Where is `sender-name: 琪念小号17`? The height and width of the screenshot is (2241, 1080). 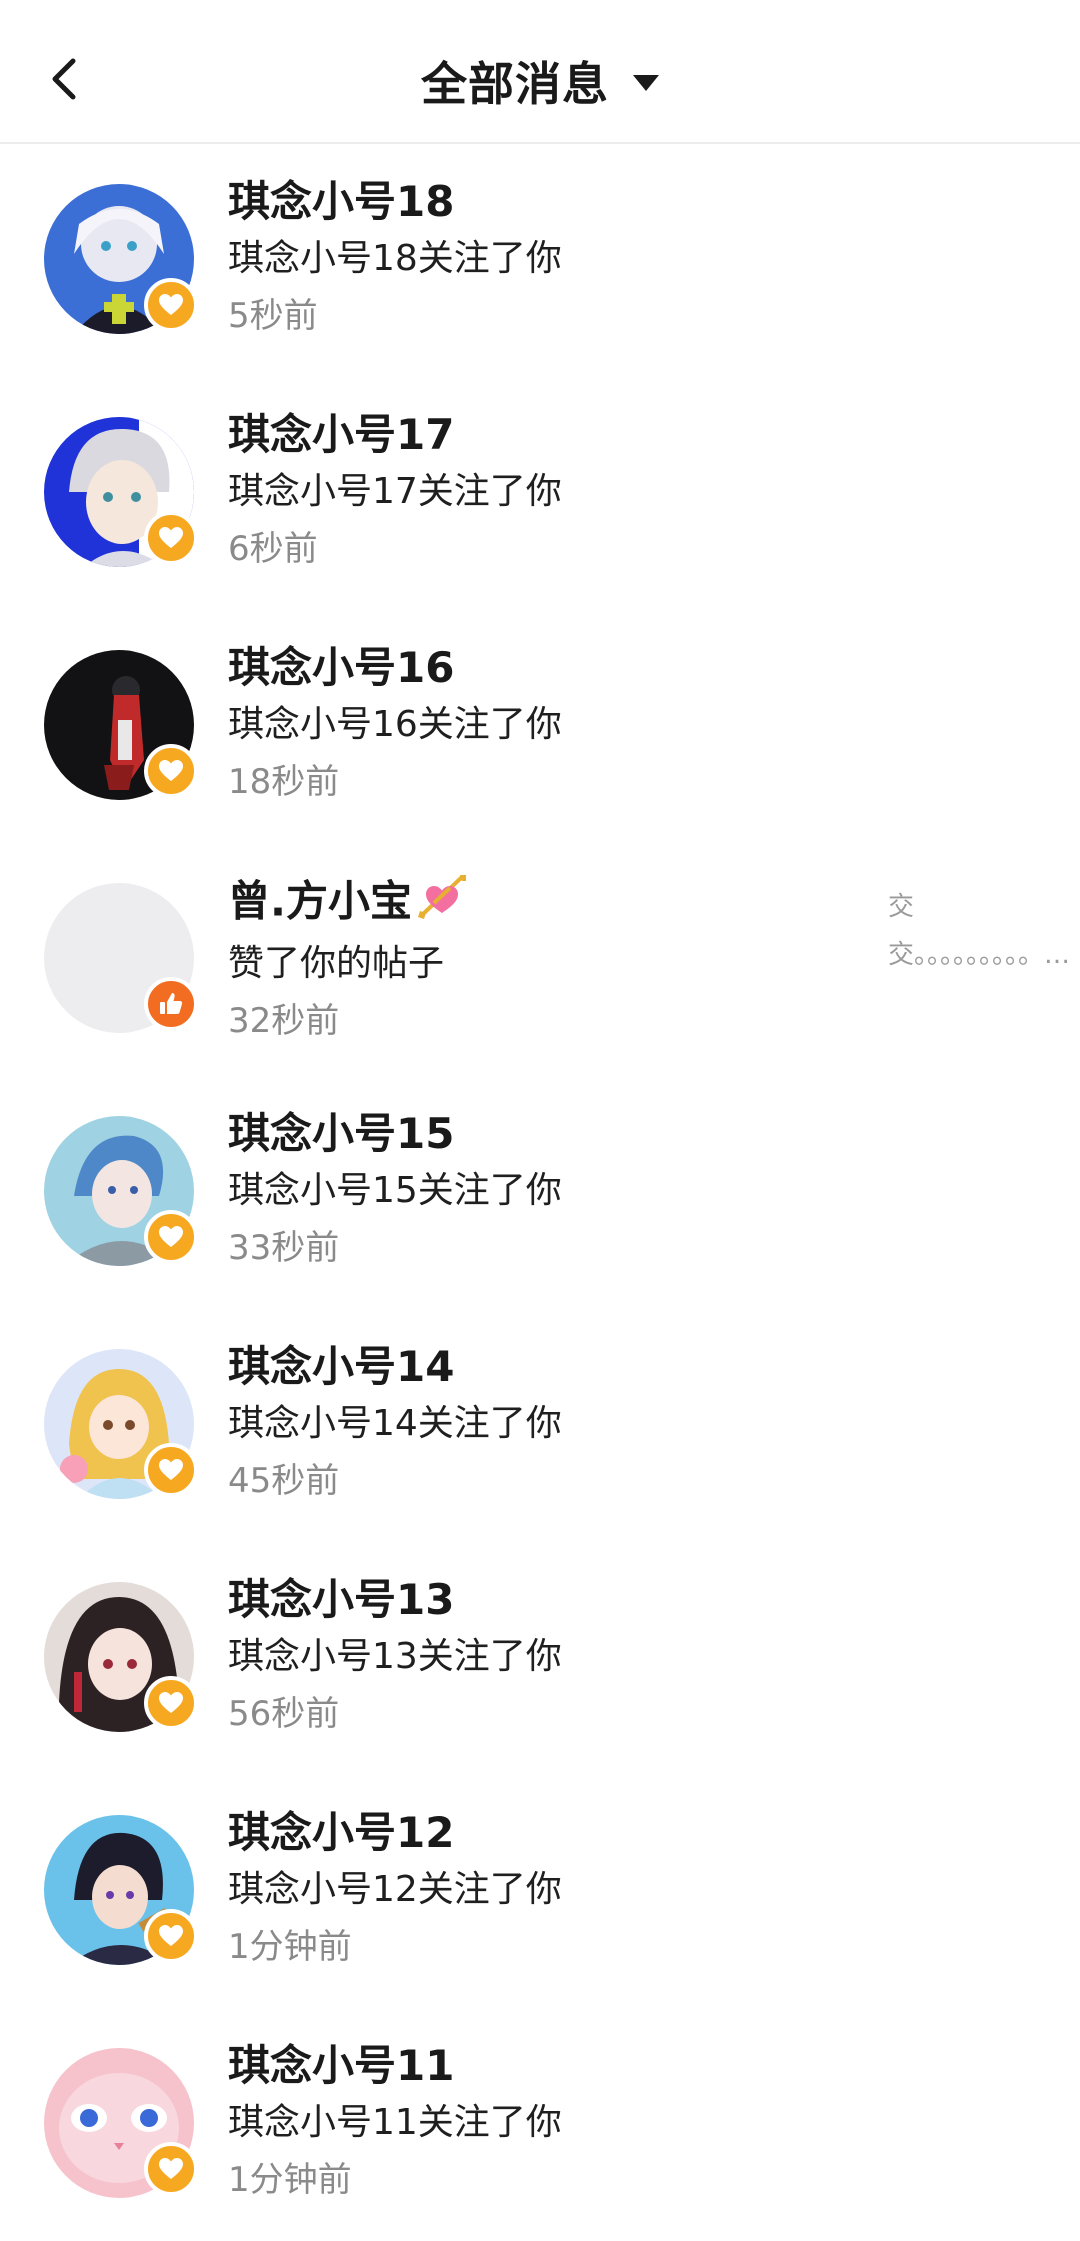
sender-name: 琪念小号17 is located at coordinates (544, 435).